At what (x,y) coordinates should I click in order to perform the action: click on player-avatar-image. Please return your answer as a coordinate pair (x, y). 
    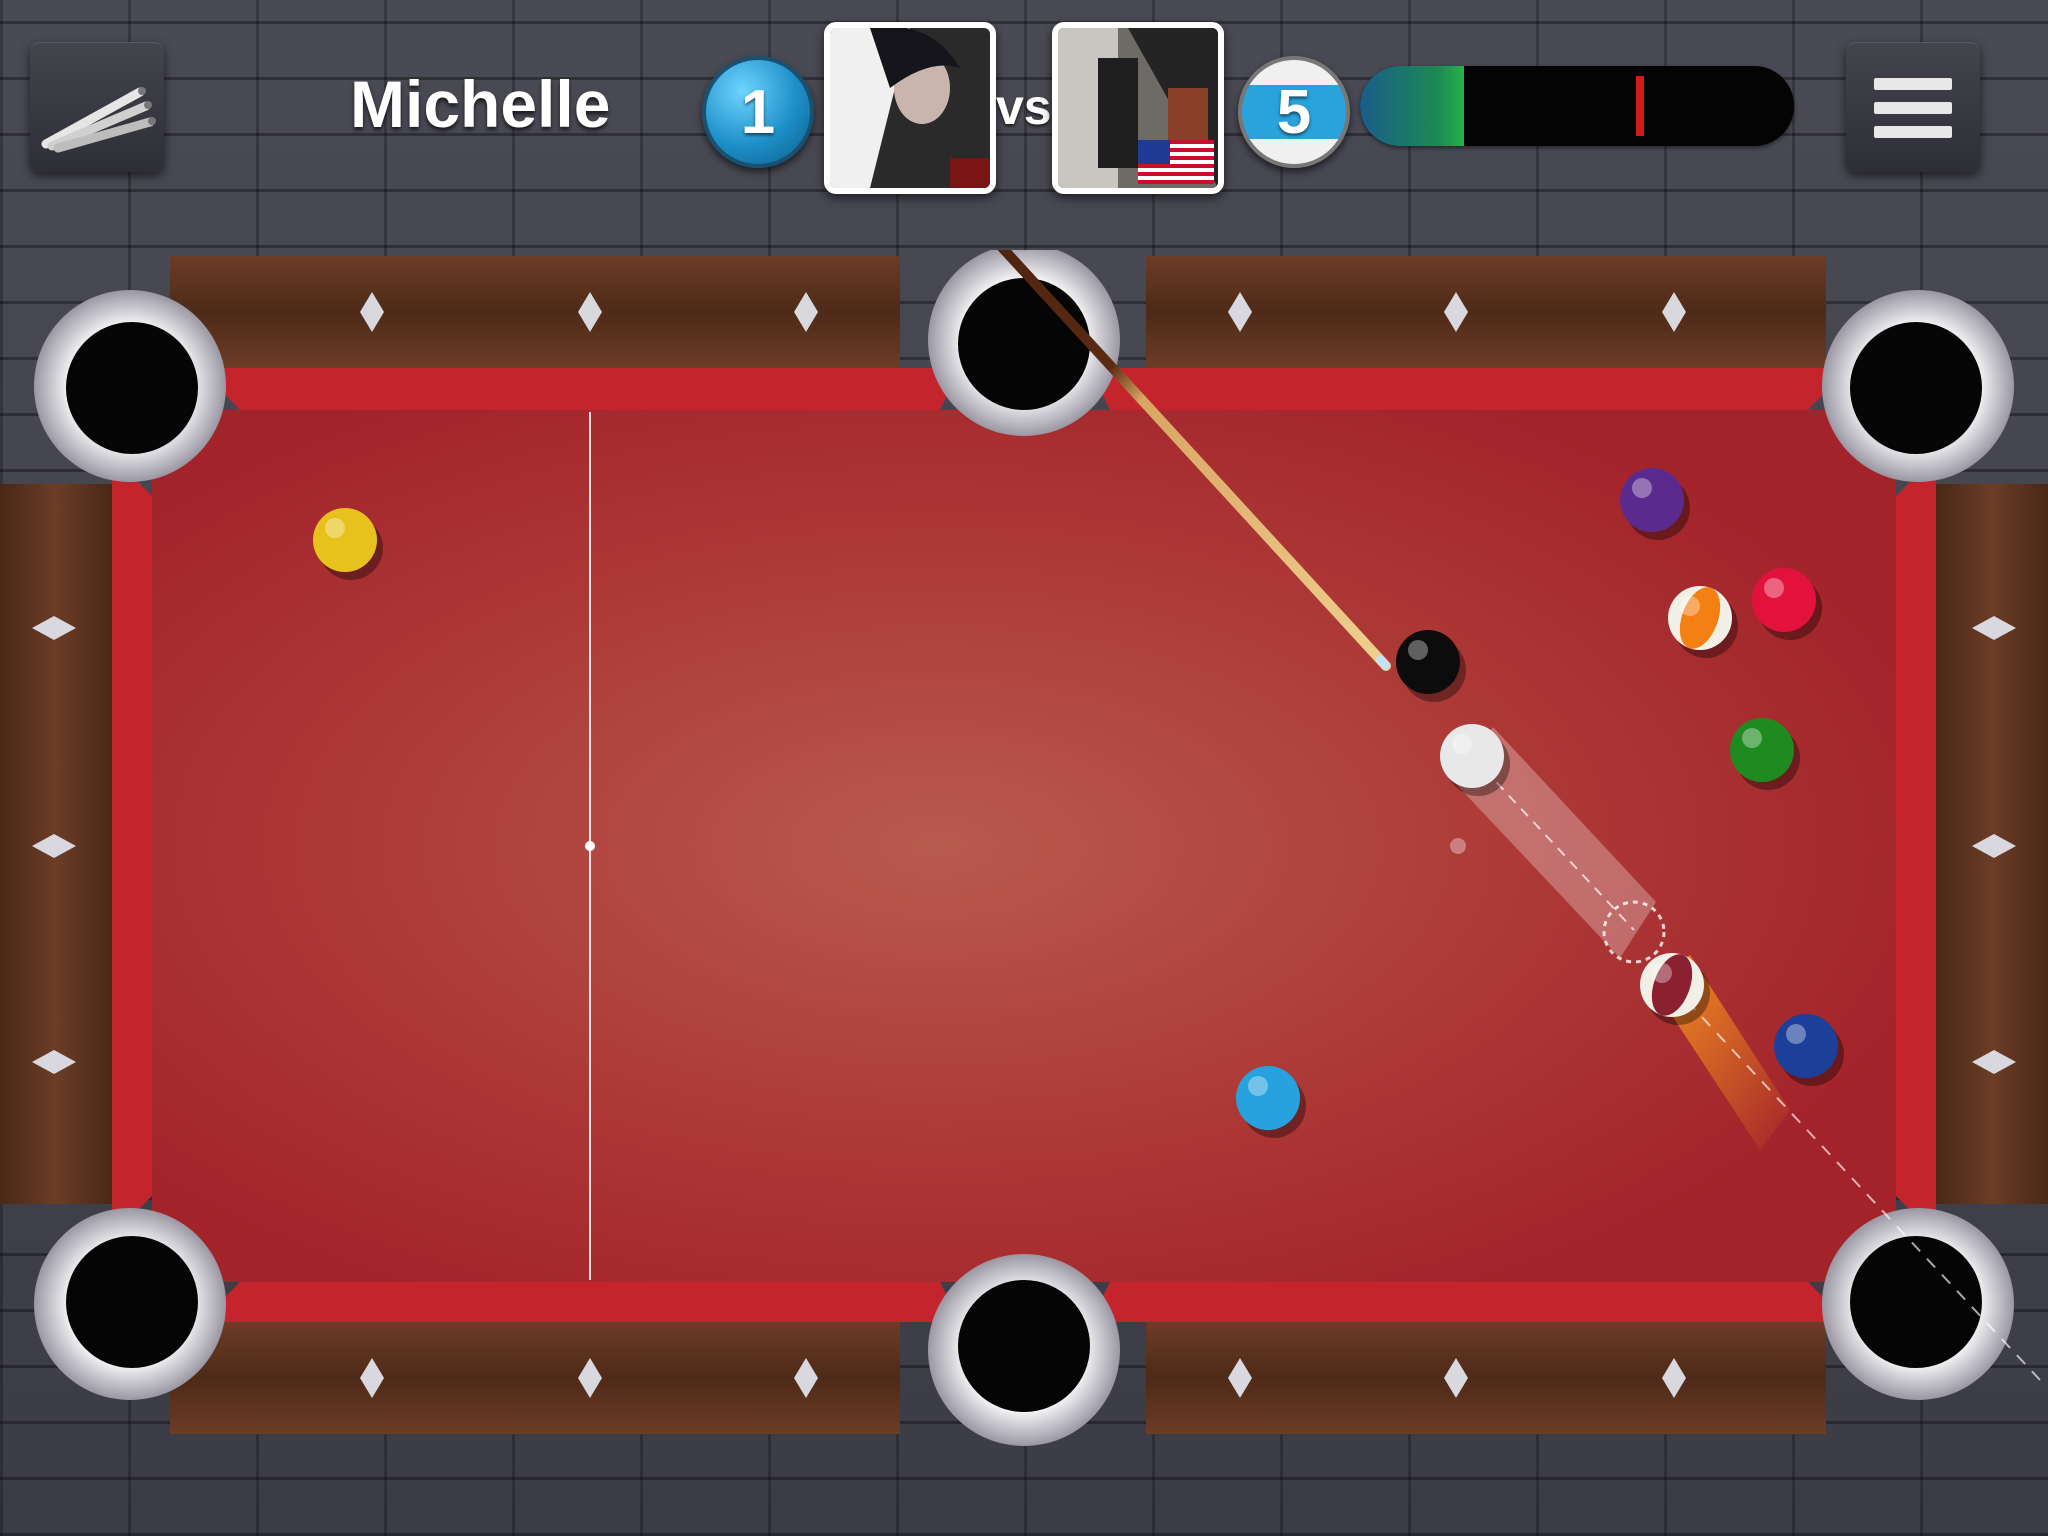
    Looking at the image, I should click on (910, 108).